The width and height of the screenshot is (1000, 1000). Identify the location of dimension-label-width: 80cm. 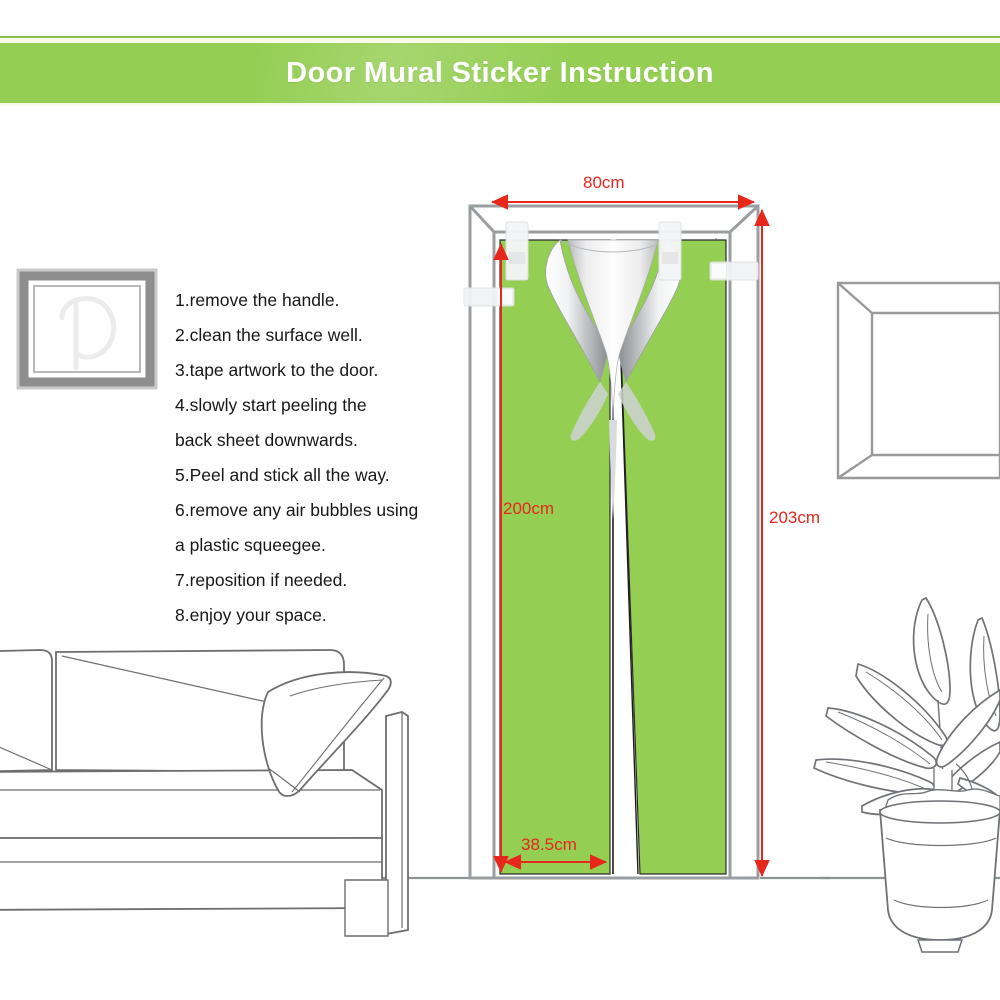
(604, 182).